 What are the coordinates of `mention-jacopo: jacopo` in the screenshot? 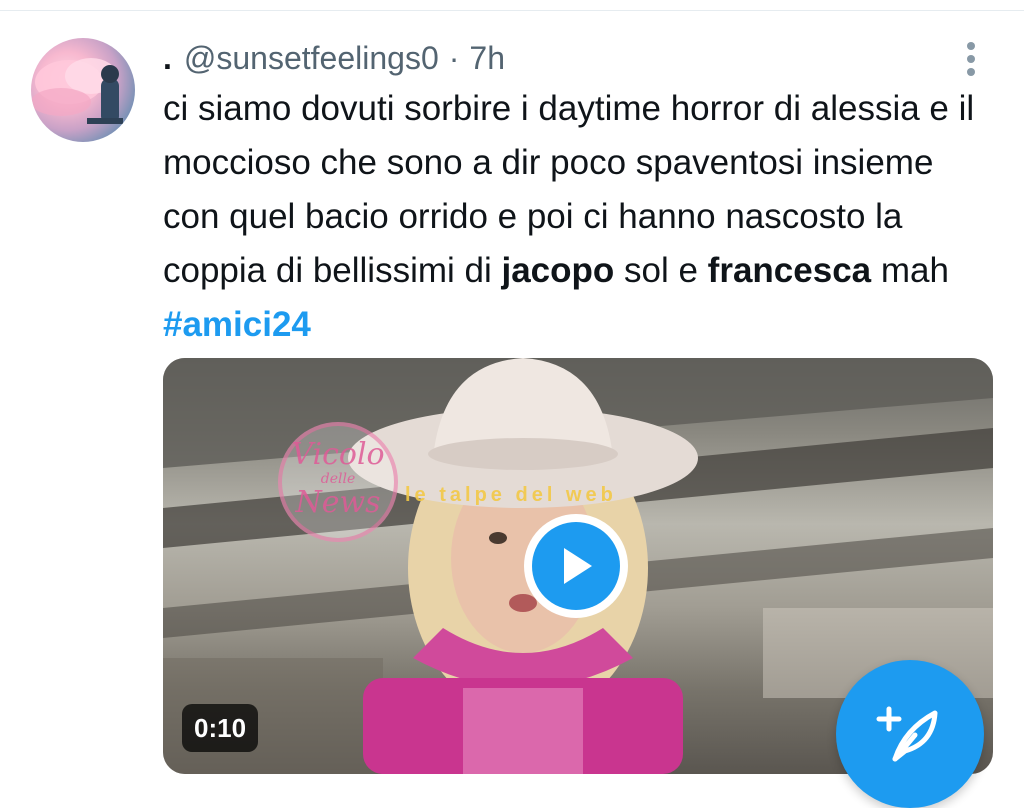 It's located at (558, 270).